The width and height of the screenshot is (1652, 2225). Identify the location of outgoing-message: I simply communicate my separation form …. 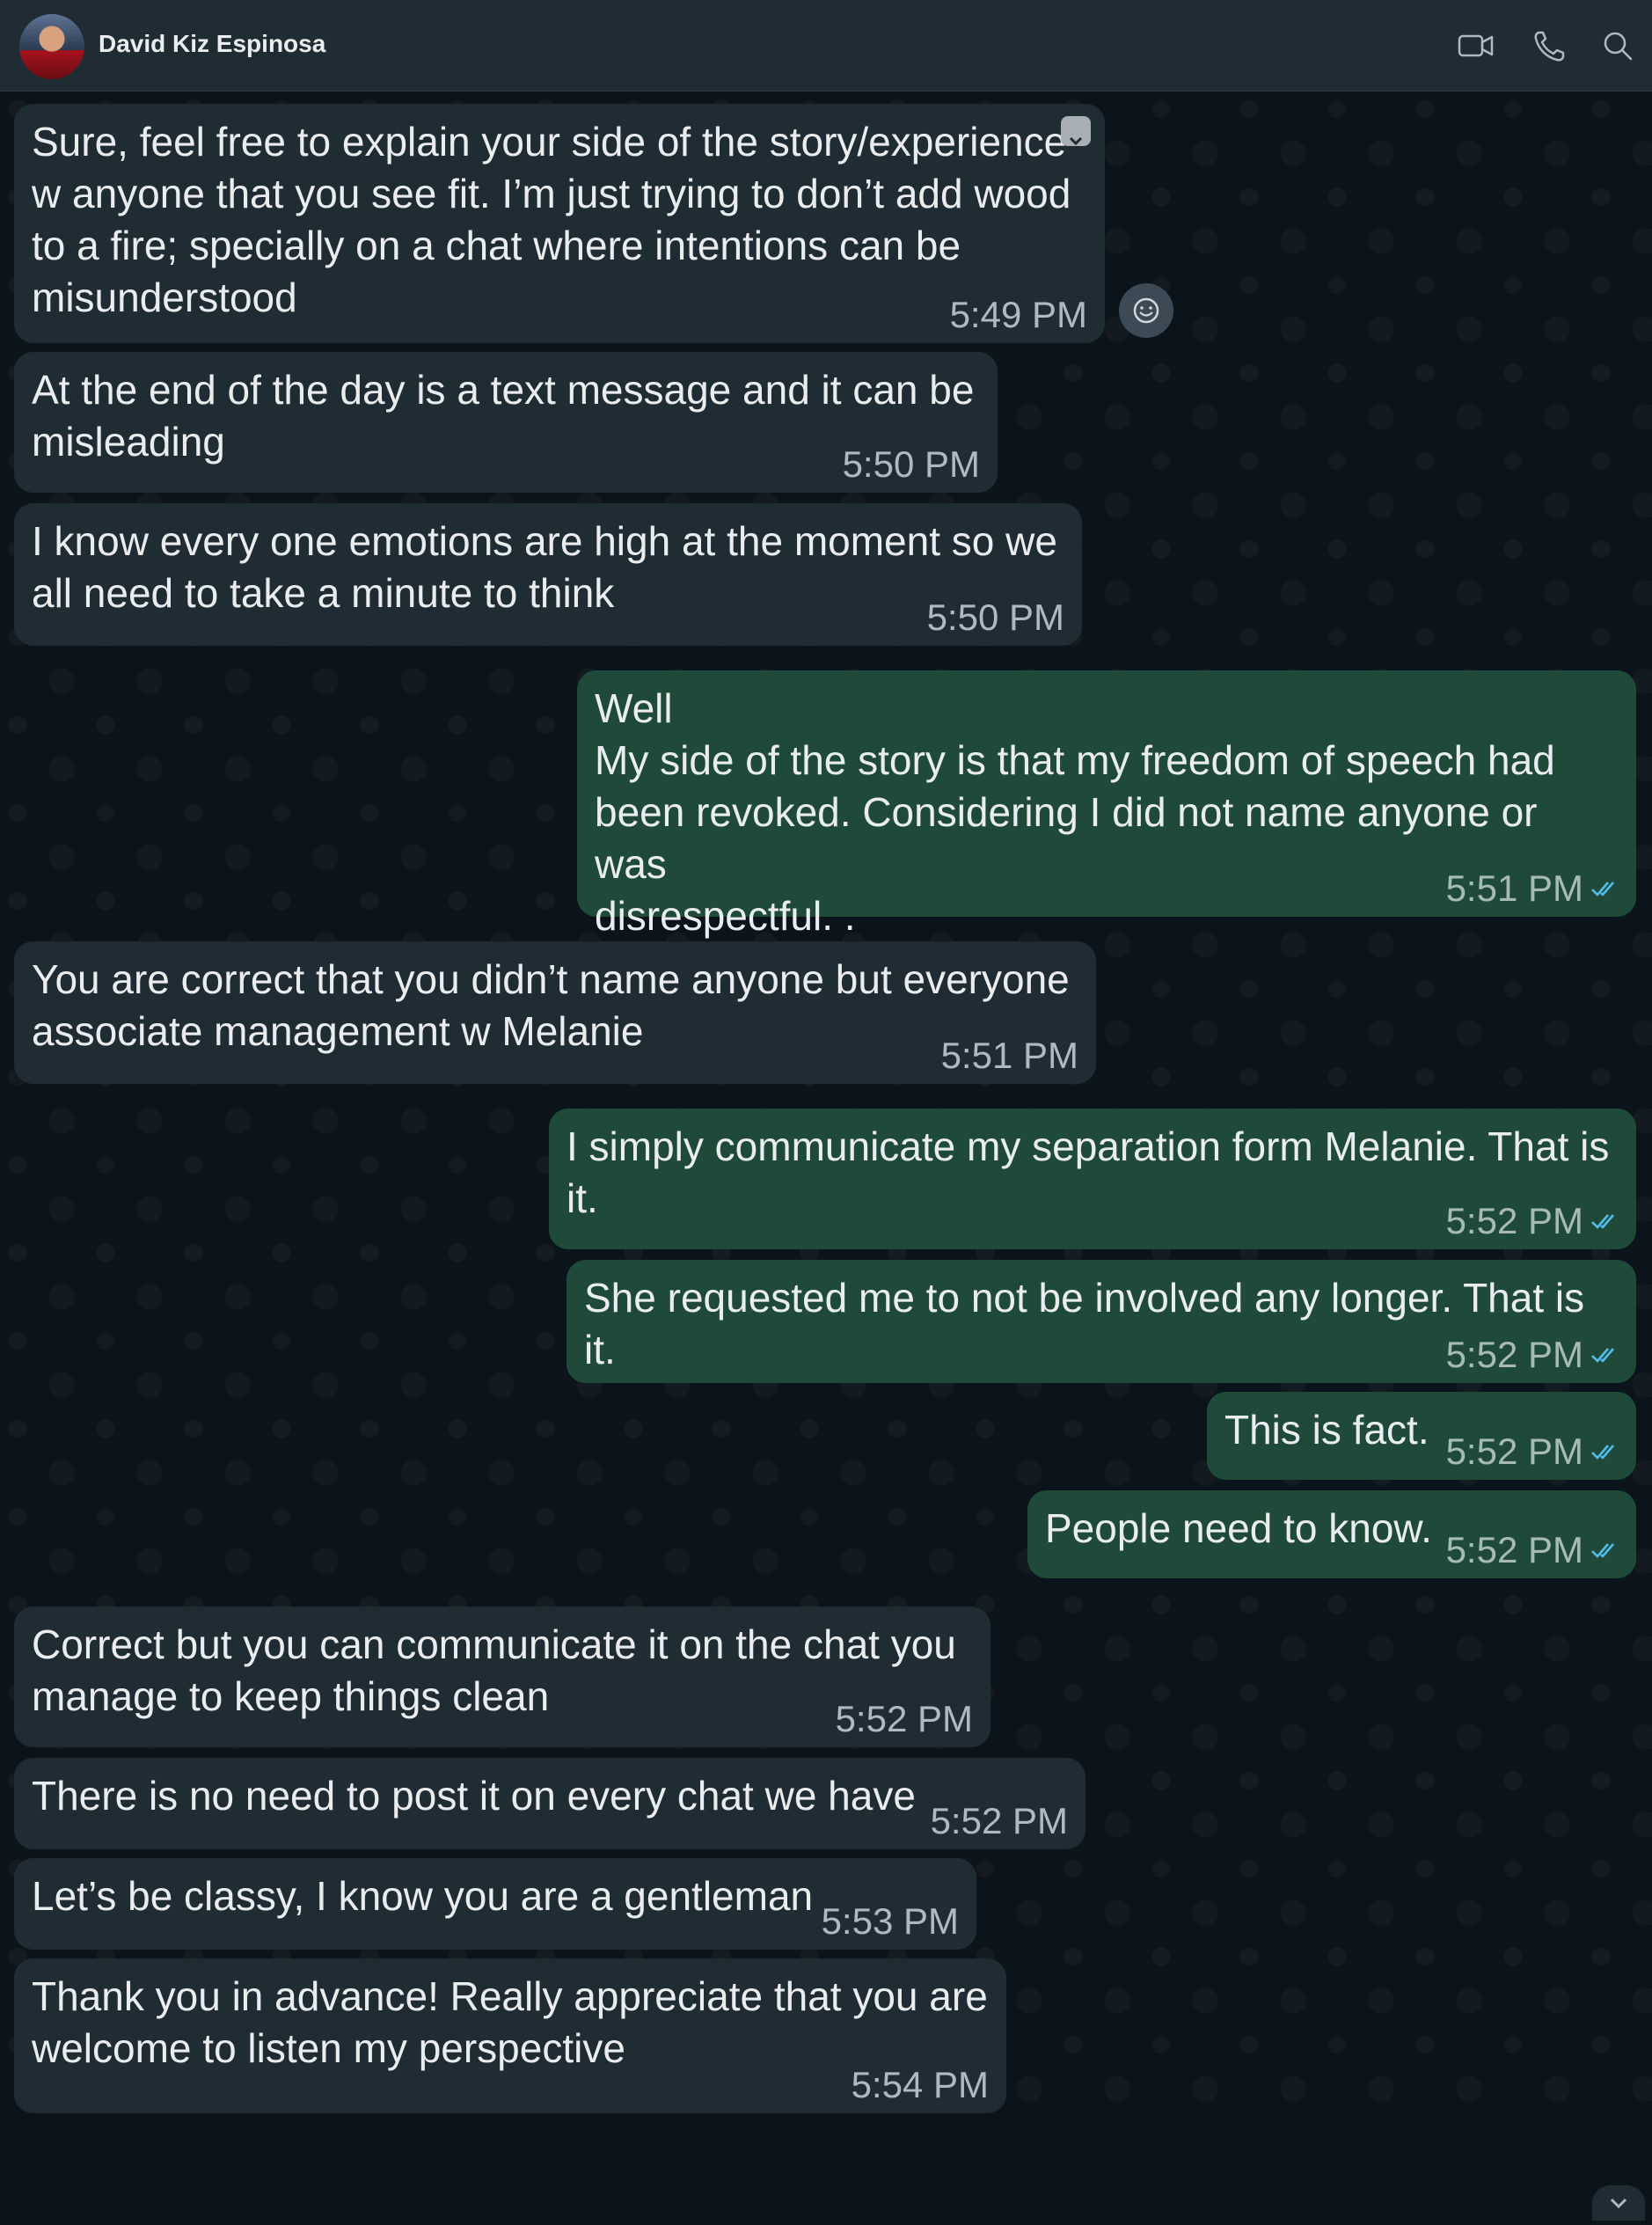
(1092, 1179).